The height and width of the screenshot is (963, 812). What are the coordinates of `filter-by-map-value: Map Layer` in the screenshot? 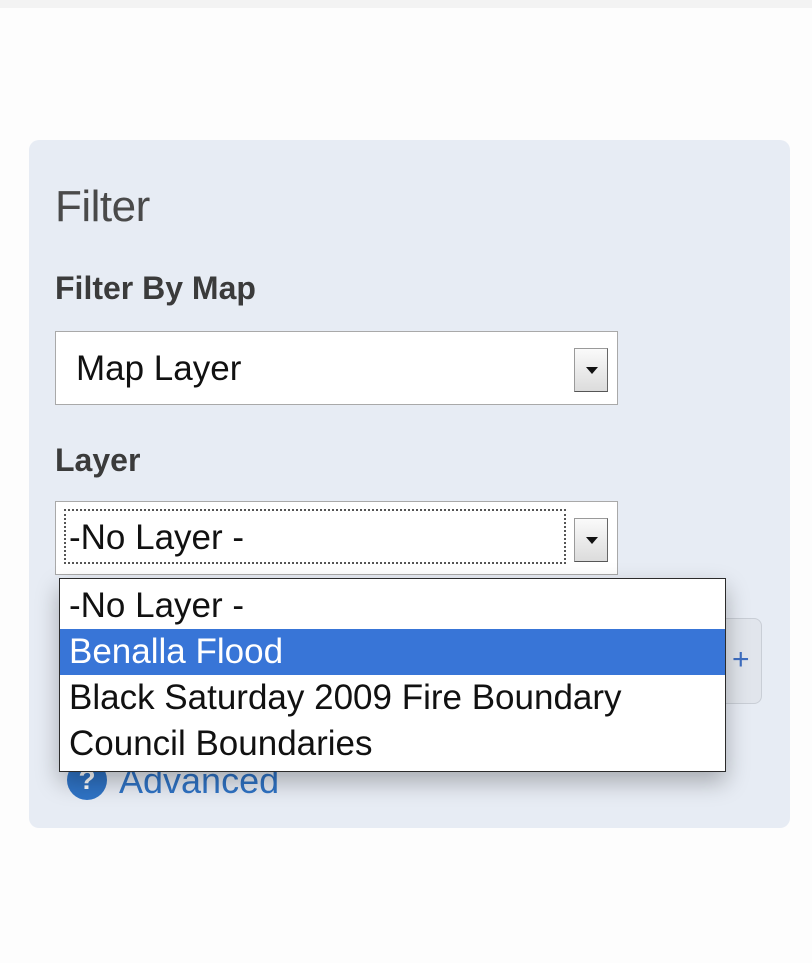 It's located at (159, 368).